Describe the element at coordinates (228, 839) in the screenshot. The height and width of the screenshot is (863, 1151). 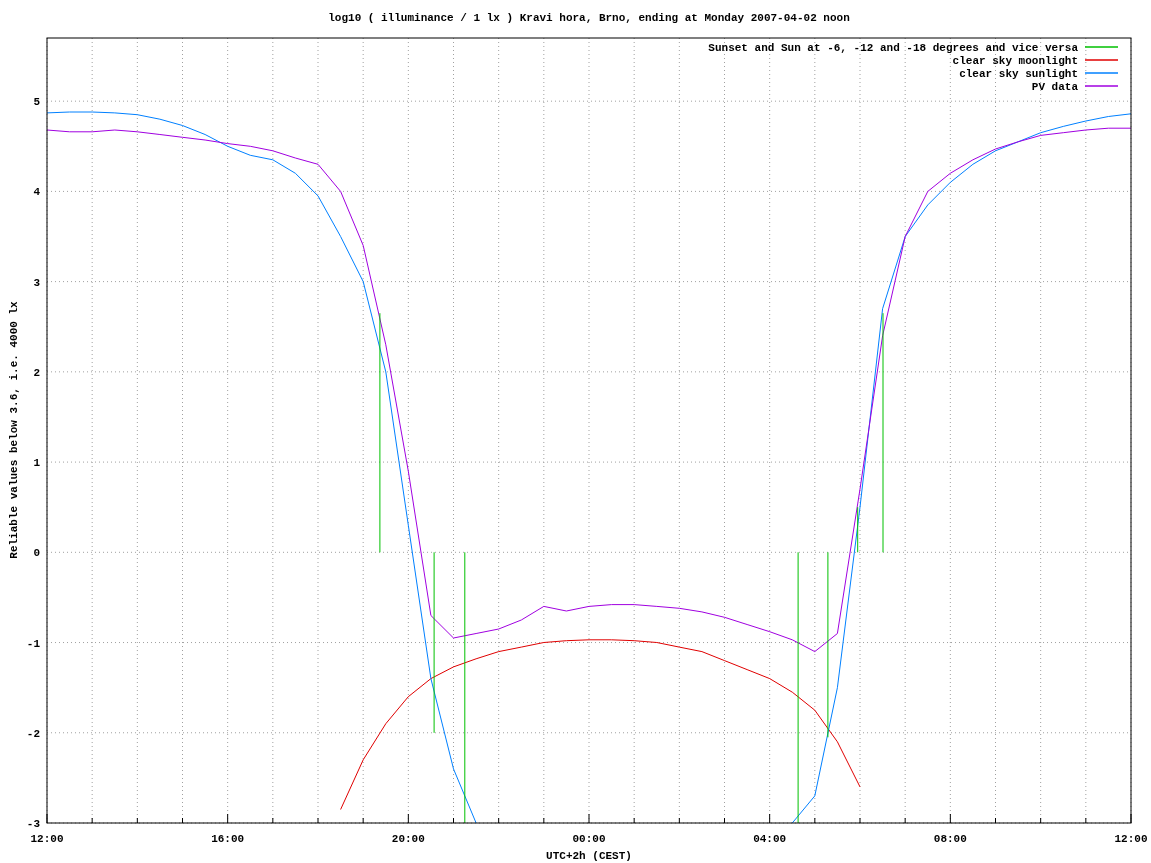
I see `x-tick-label: 16:00` at that location.